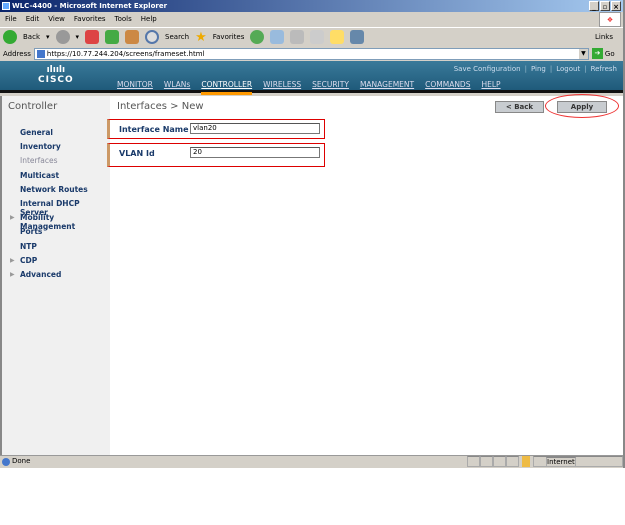 The width and height of the screenshot is (625, 525). Describe the element at coordinates (297, 37) in the screenshot. I see `print-icon` at that location.